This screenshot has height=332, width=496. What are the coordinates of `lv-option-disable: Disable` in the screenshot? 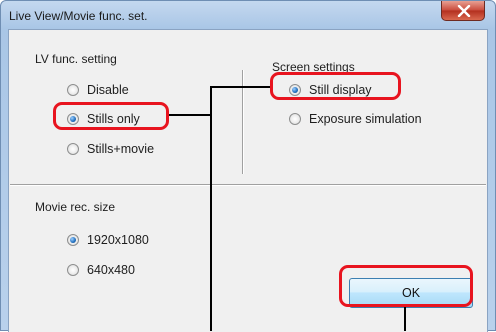 It's located at (98, 90).